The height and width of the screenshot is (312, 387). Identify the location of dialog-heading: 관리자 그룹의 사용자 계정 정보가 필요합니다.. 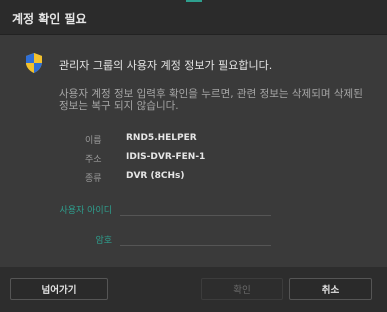
(166, 65).